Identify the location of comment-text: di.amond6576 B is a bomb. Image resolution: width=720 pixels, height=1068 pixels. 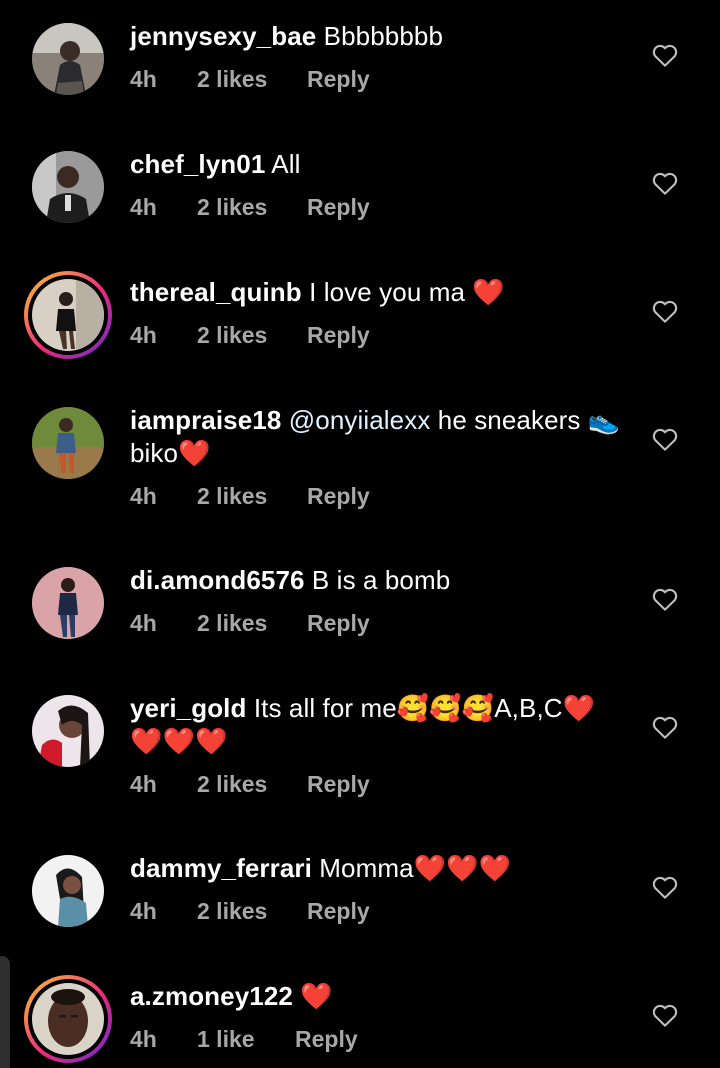
(380, 580).